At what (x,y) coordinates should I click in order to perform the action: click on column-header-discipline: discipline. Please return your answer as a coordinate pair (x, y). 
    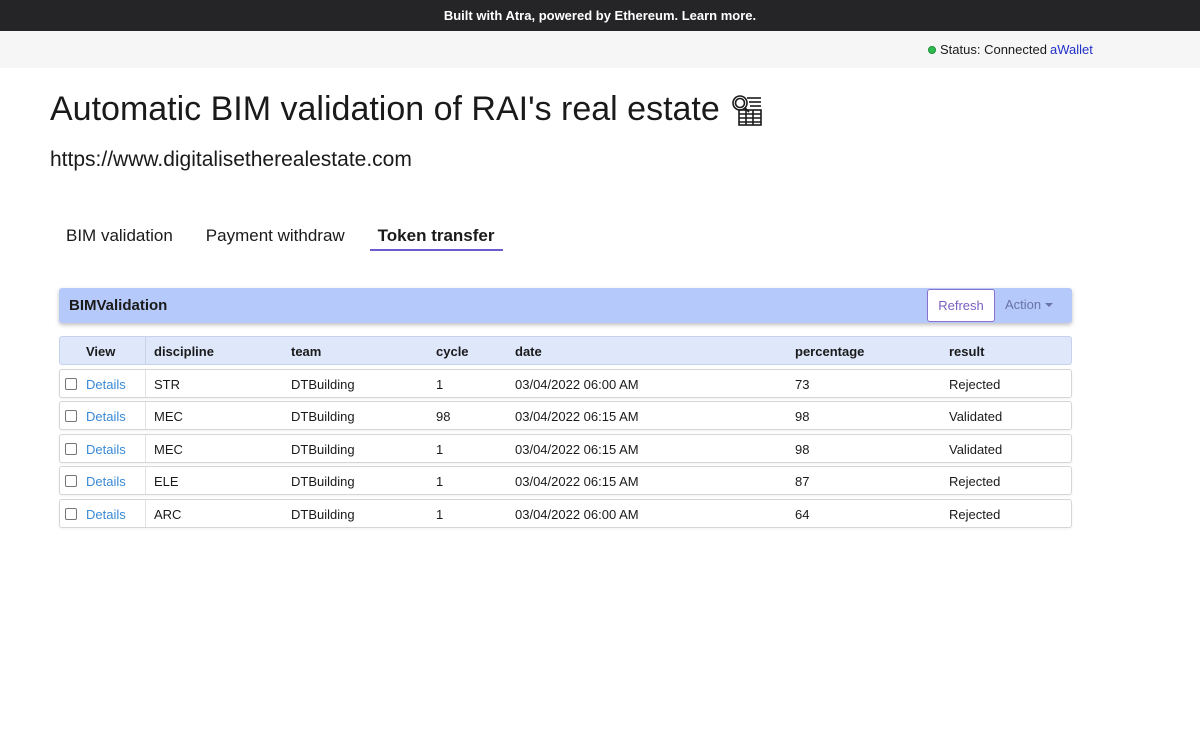
    Looking at the image, I should click on (184, 351).